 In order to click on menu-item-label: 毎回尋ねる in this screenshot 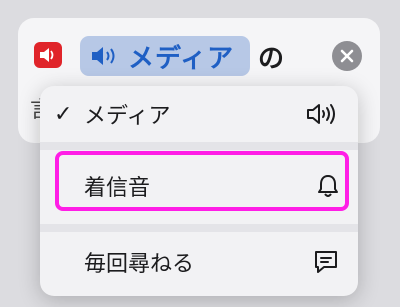, I will do `click(139, 264)`.